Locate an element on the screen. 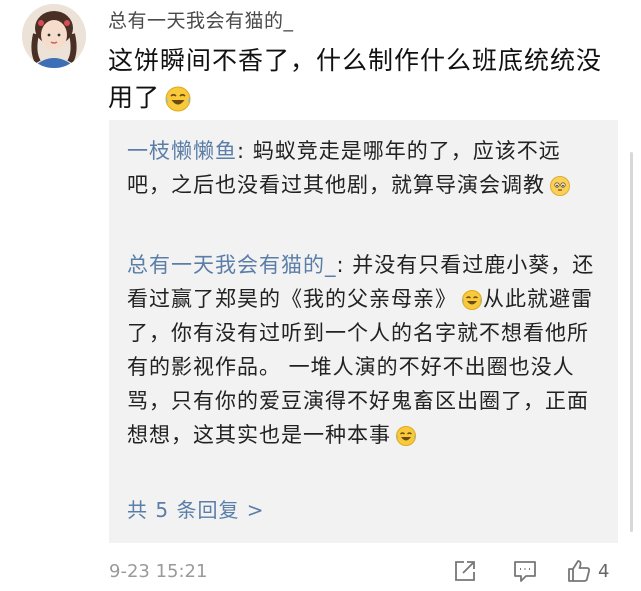  share-icon is located at coordinates (465, 571).